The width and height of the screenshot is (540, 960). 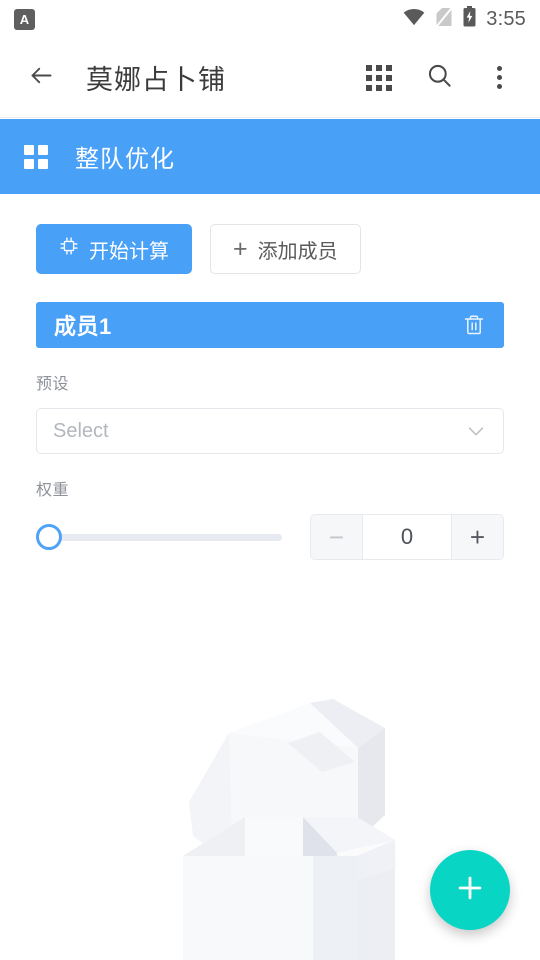 I want to click on preset-label: 预设, so click(x=53, y=384).